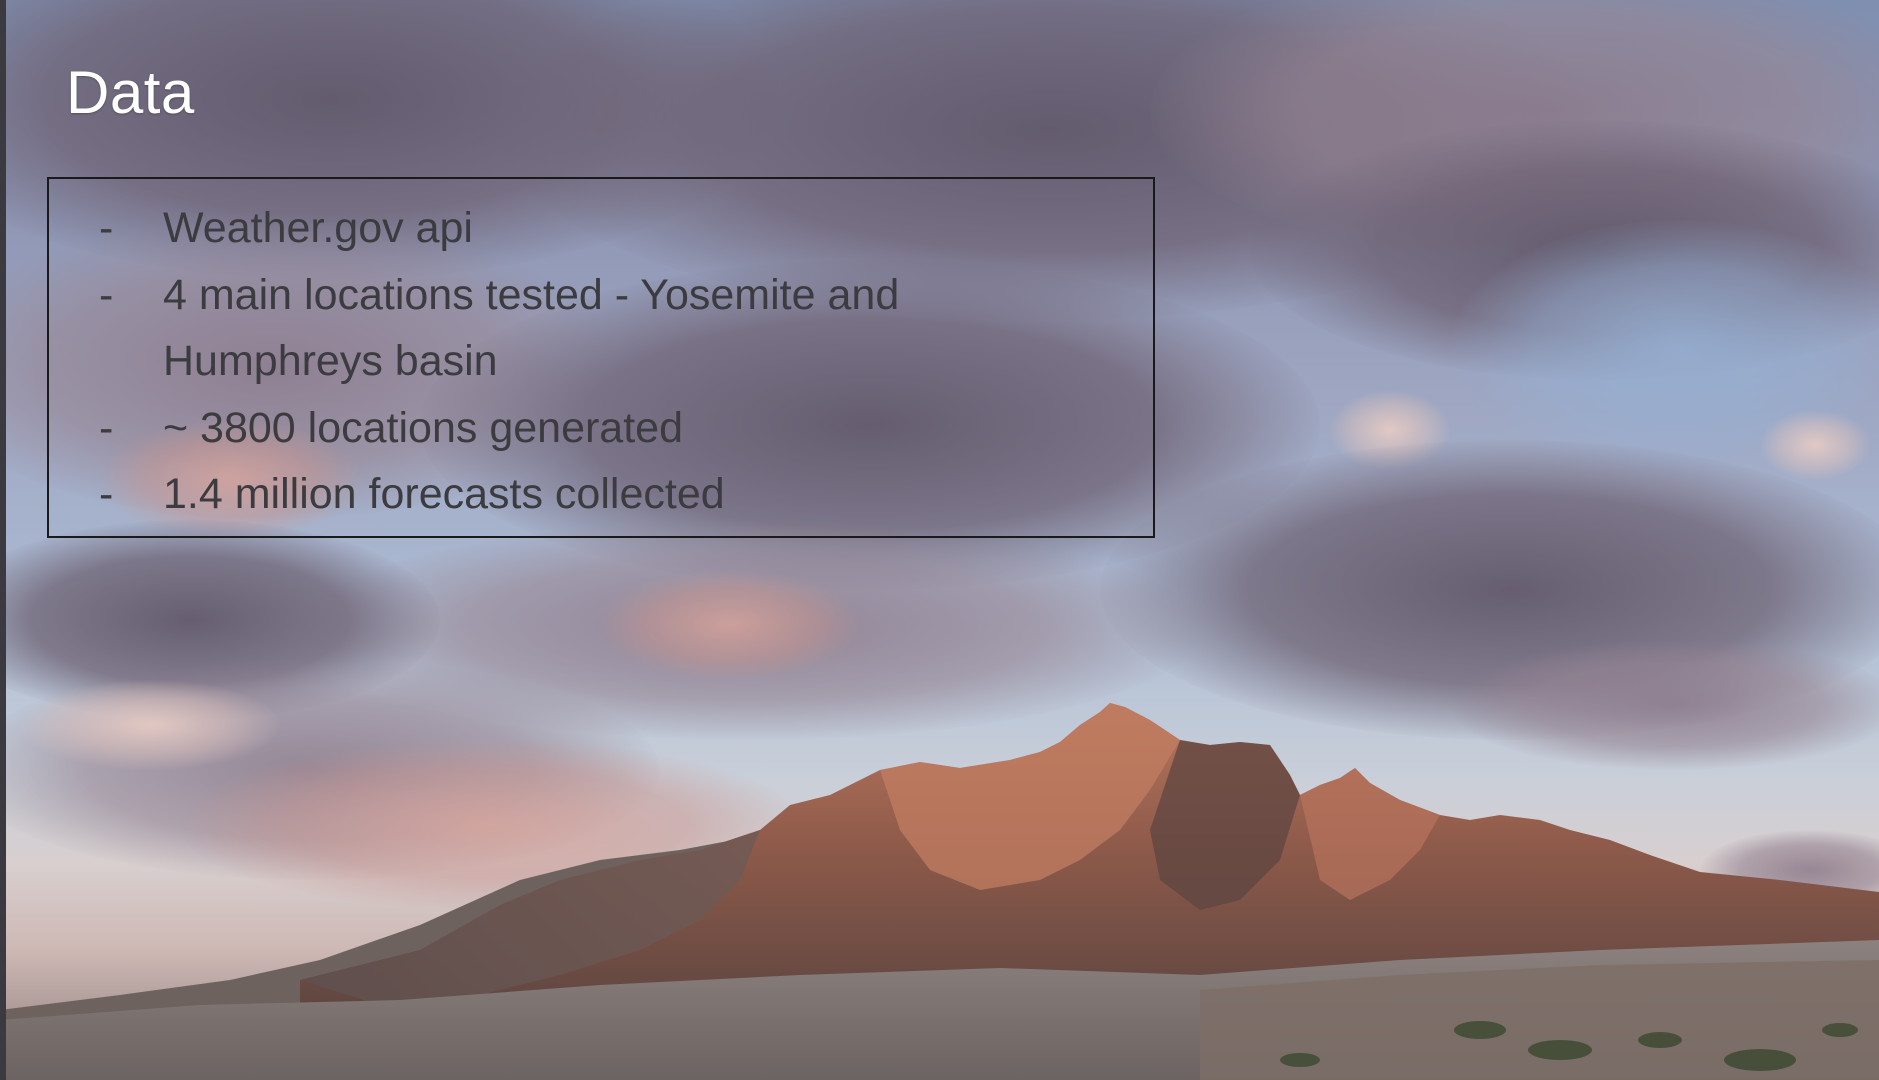 The image size is (1879, 1080). I want to click on bullet-text: Weather.gov api, so click(318, 228).